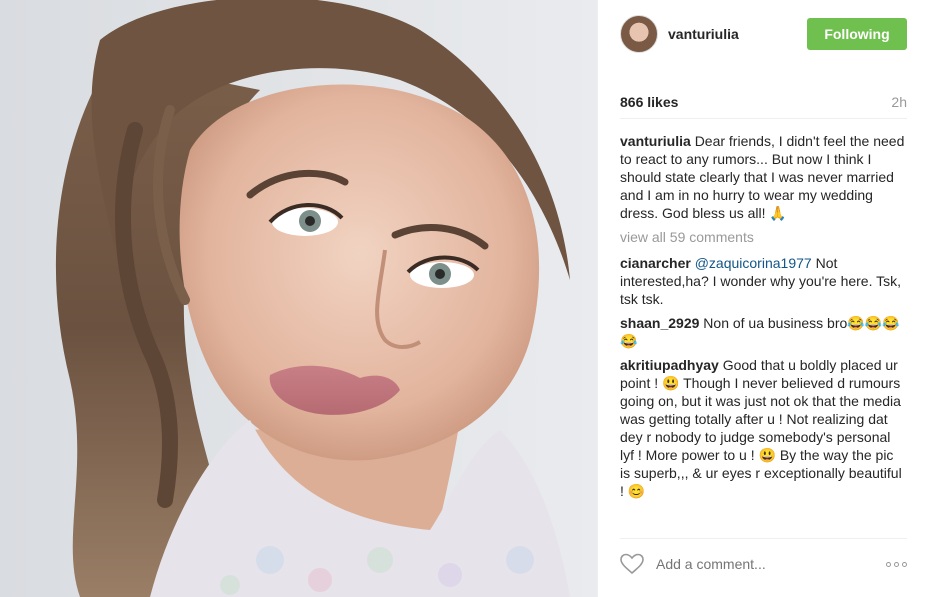  I want to click on more-options-icon, so click(896, 564).